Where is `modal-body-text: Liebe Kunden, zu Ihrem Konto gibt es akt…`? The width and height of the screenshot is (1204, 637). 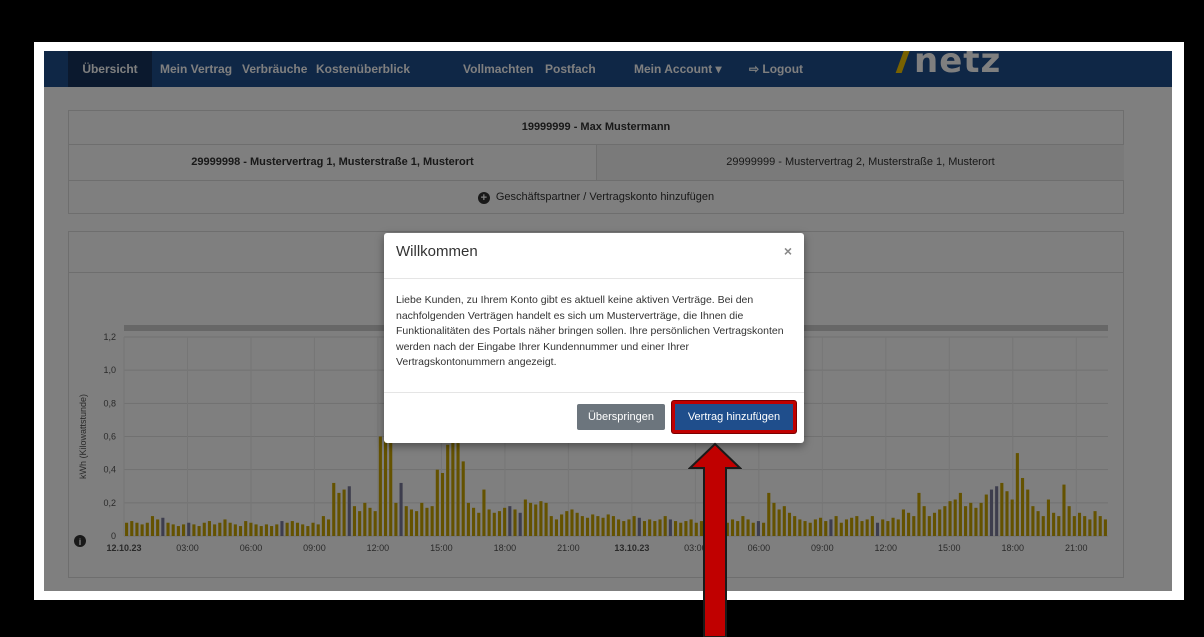 modal-body-text: Liebe Kunden, zu Ihrem Konto gibt es akt… is located at coordinates (590, 331).